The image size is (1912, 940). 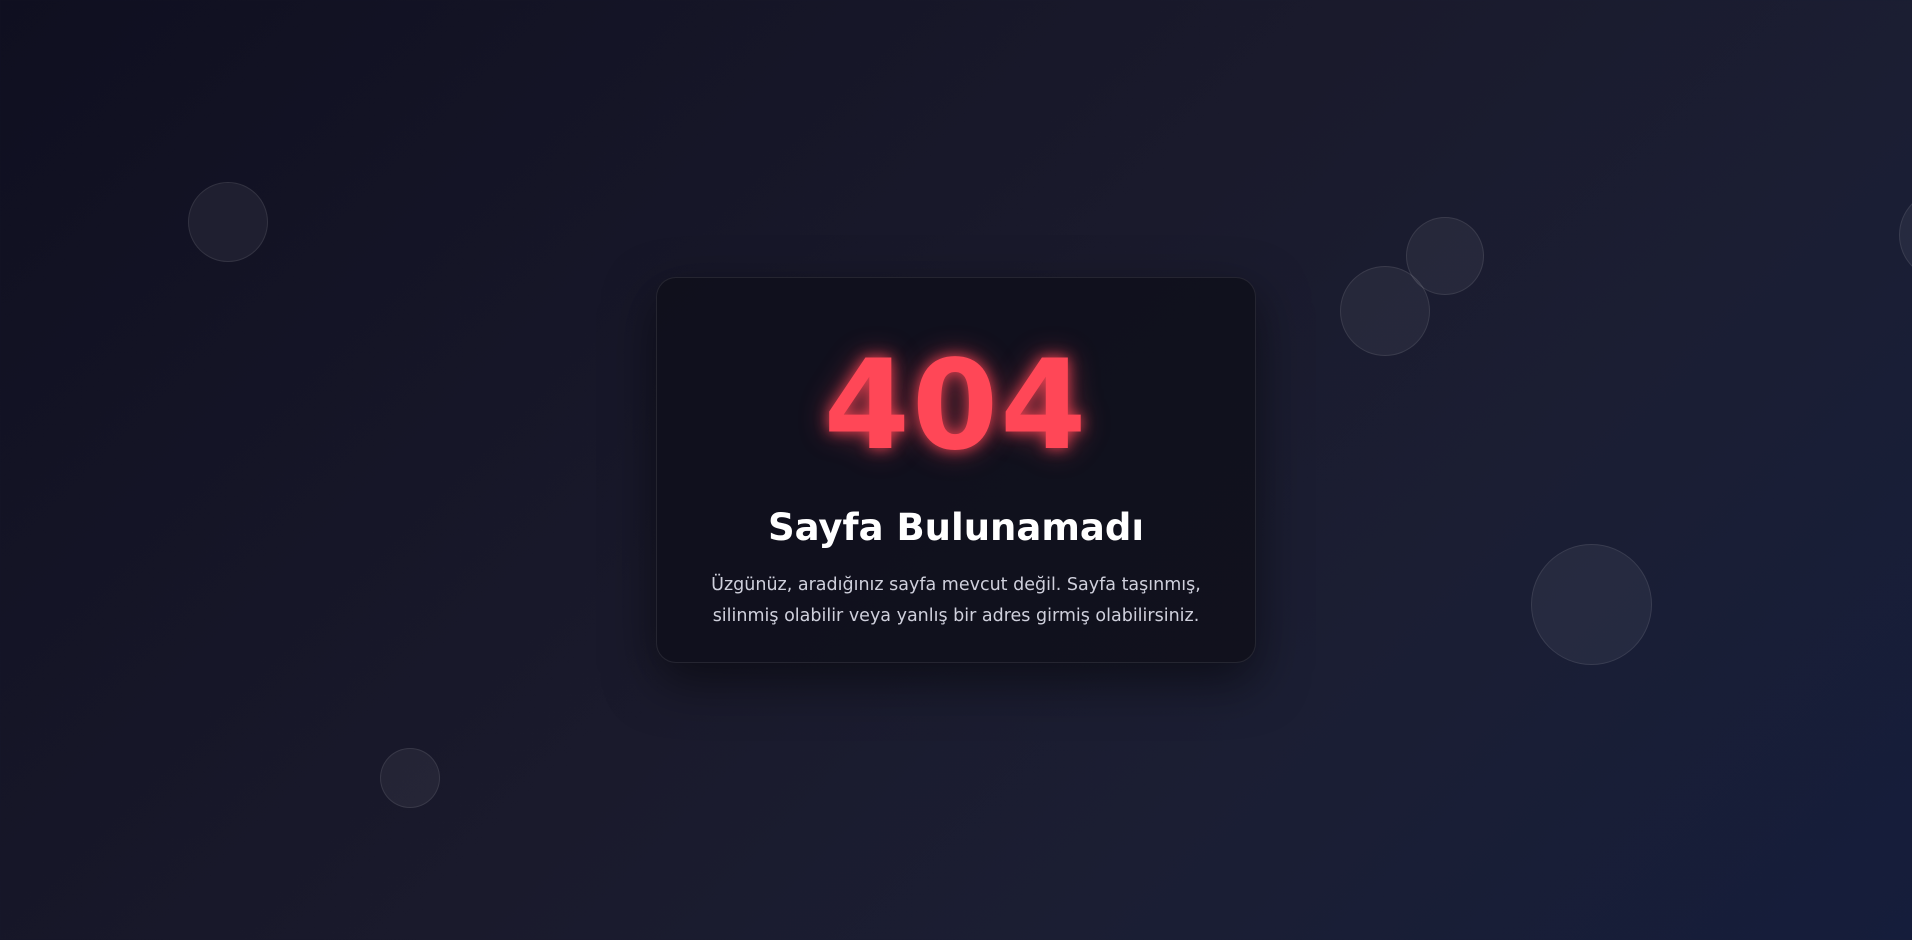 What do you see at coordinates (956, 406) in the screenshot?
I see `error-code: 404` at bounding box center [956, 406].